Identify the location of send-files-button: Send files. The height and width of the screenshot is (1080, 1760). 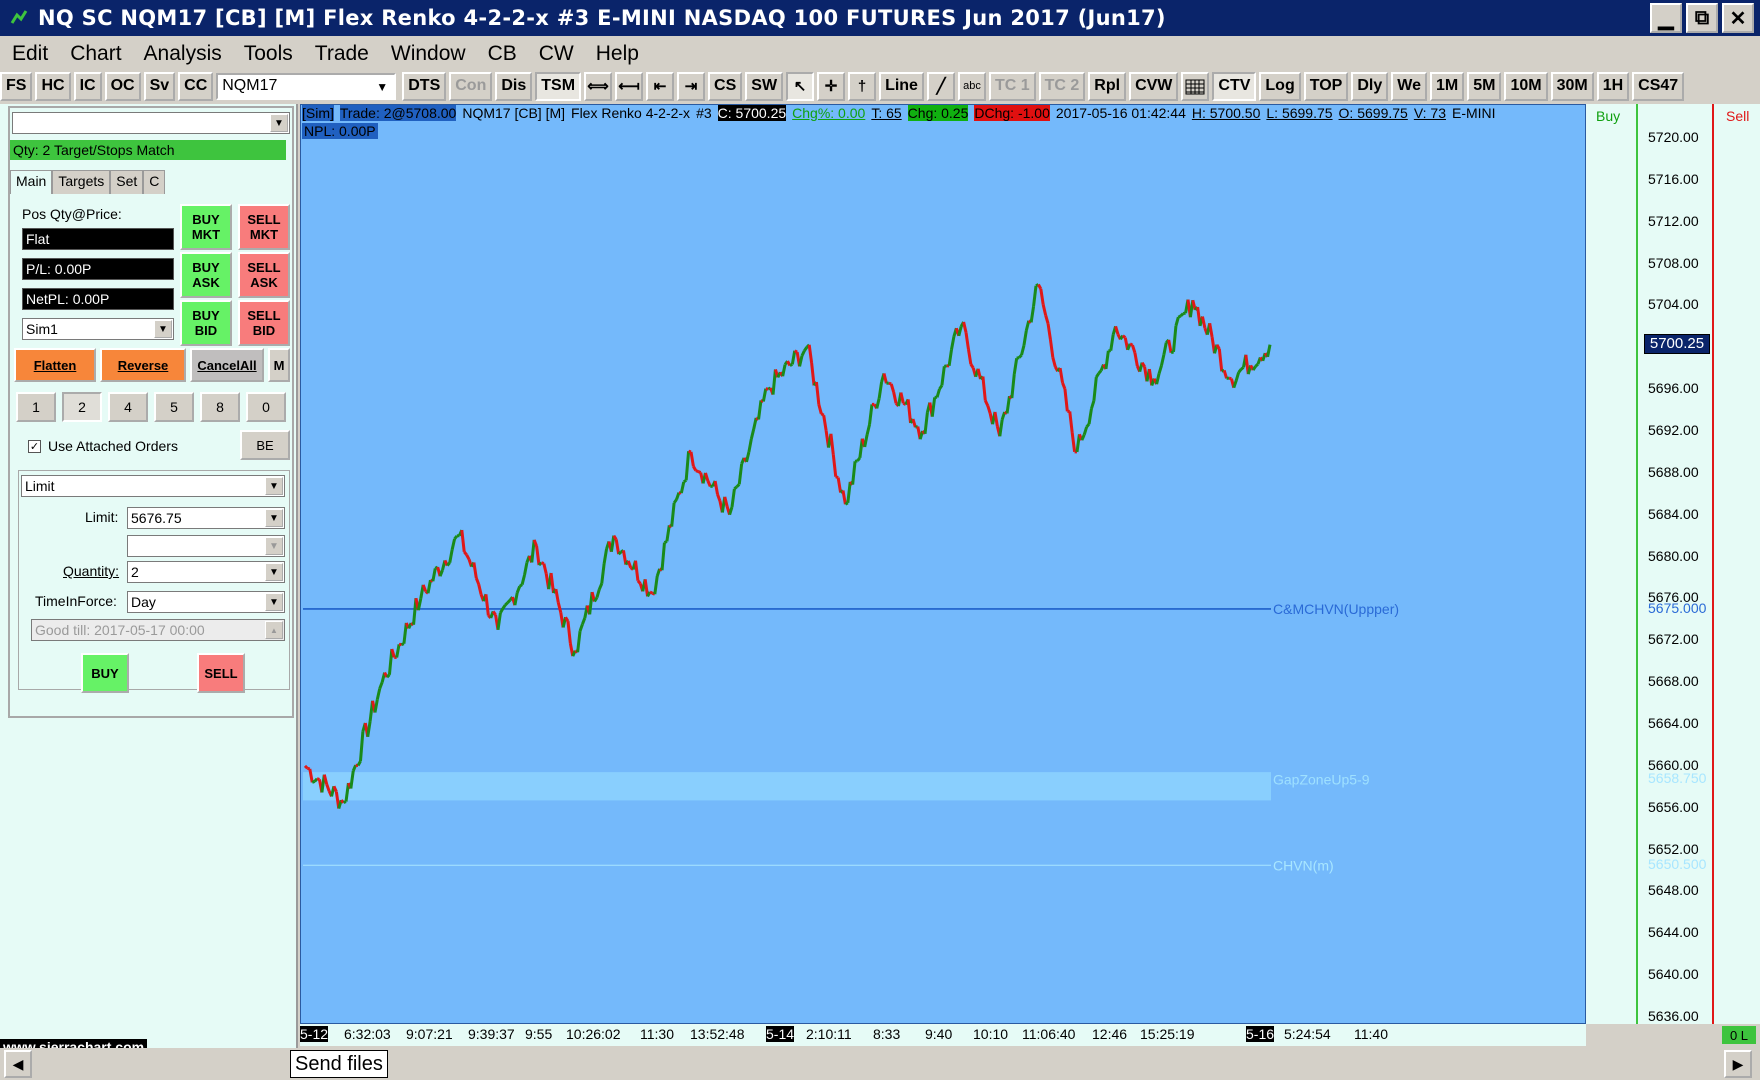
(339, 1064).